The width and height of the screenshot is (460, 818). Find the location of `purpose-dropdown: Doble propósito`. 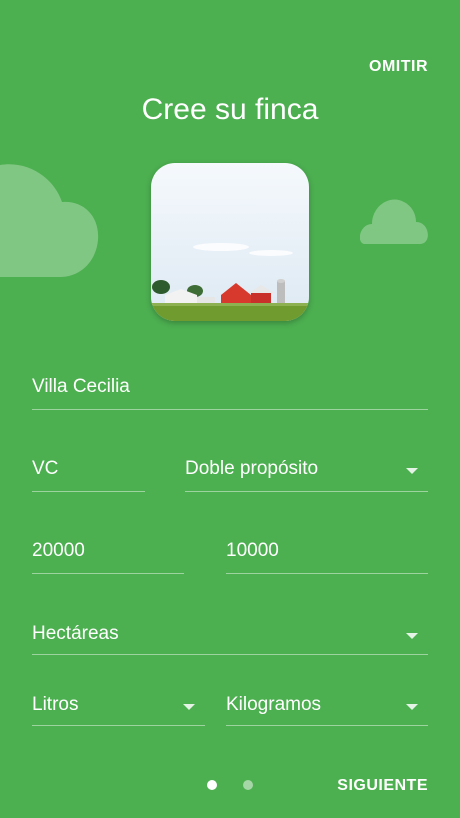

purpose-dropdown: Doble propósito is located at coordinates (306, 475).